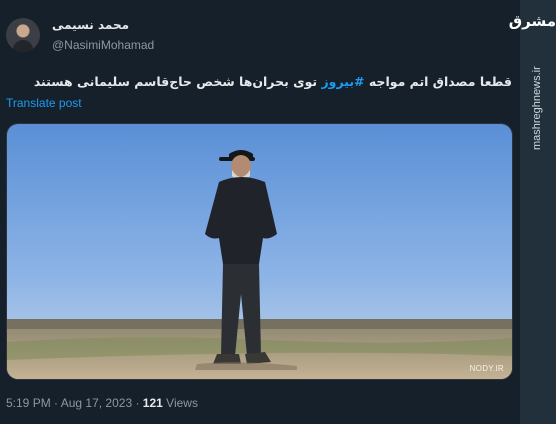 The width and height of the screenshot is (556, 424). What do you see at coordinates (152, 403) in the screenshot?
I see `views-count: 121` at bounding box center [152, 403].